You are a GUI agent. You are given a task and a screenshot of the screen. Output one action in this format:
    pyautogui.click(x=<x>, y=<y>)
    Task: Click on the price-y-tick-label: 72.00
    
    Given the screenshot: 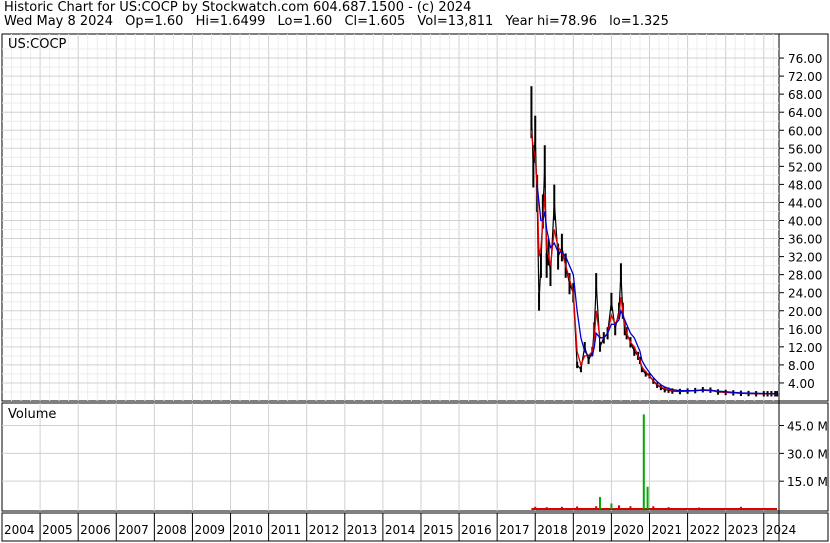 What is the action you would take?
    pyautogui.click(x=805, y=77)
    